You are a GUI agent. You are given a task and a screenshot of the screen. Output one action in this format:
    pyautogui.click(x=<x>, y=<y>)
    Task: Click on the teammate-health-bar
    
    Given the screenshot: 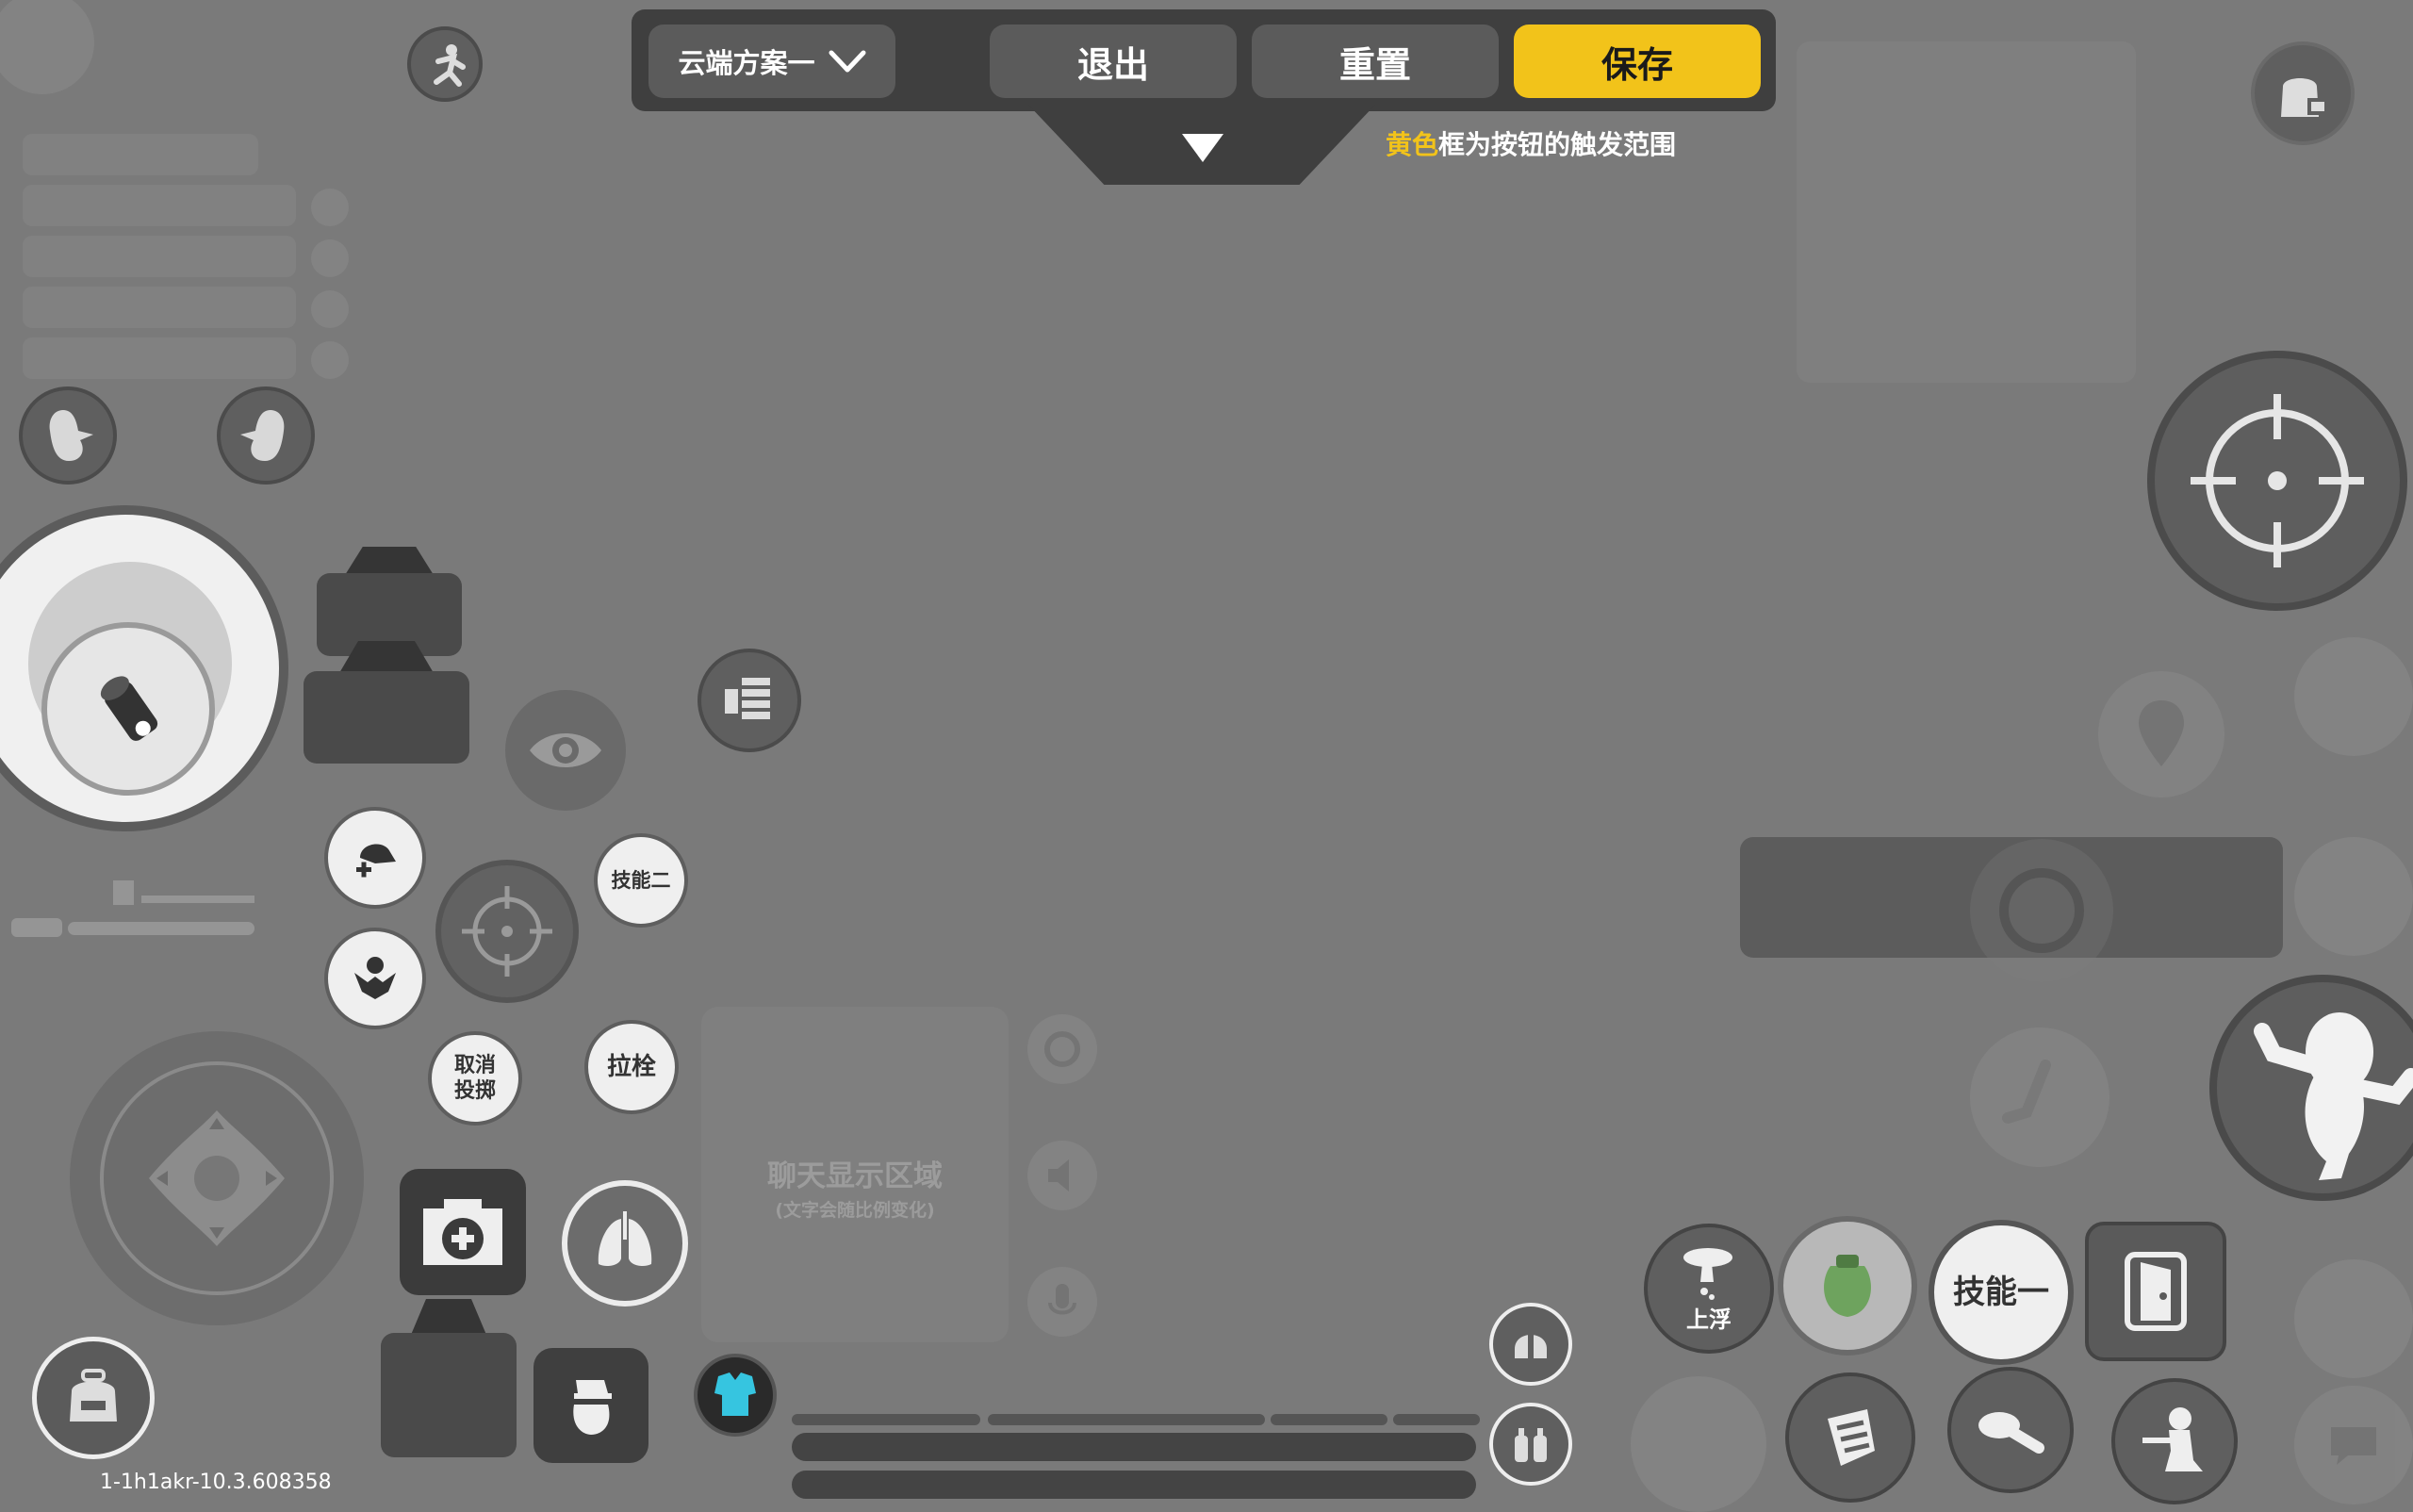 What is the action you would take?
    pyautogui.click(x=1329, y=1419)
    